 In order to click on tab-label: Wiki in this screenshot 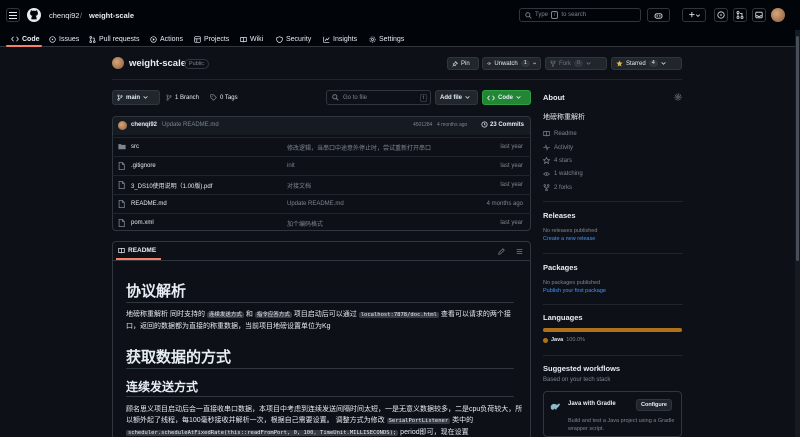, I will do `click(257, 39)`.